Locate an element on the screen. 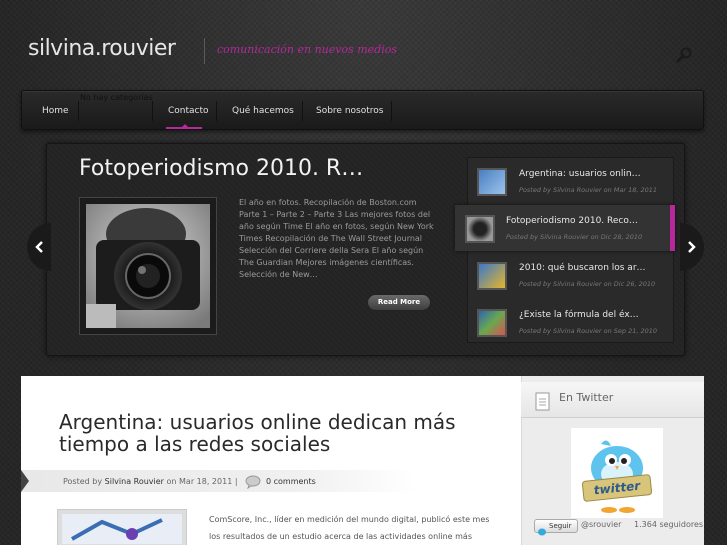 The width and height of the screenshot is (727, 545). search-icon is located at coordinates (685, 55).